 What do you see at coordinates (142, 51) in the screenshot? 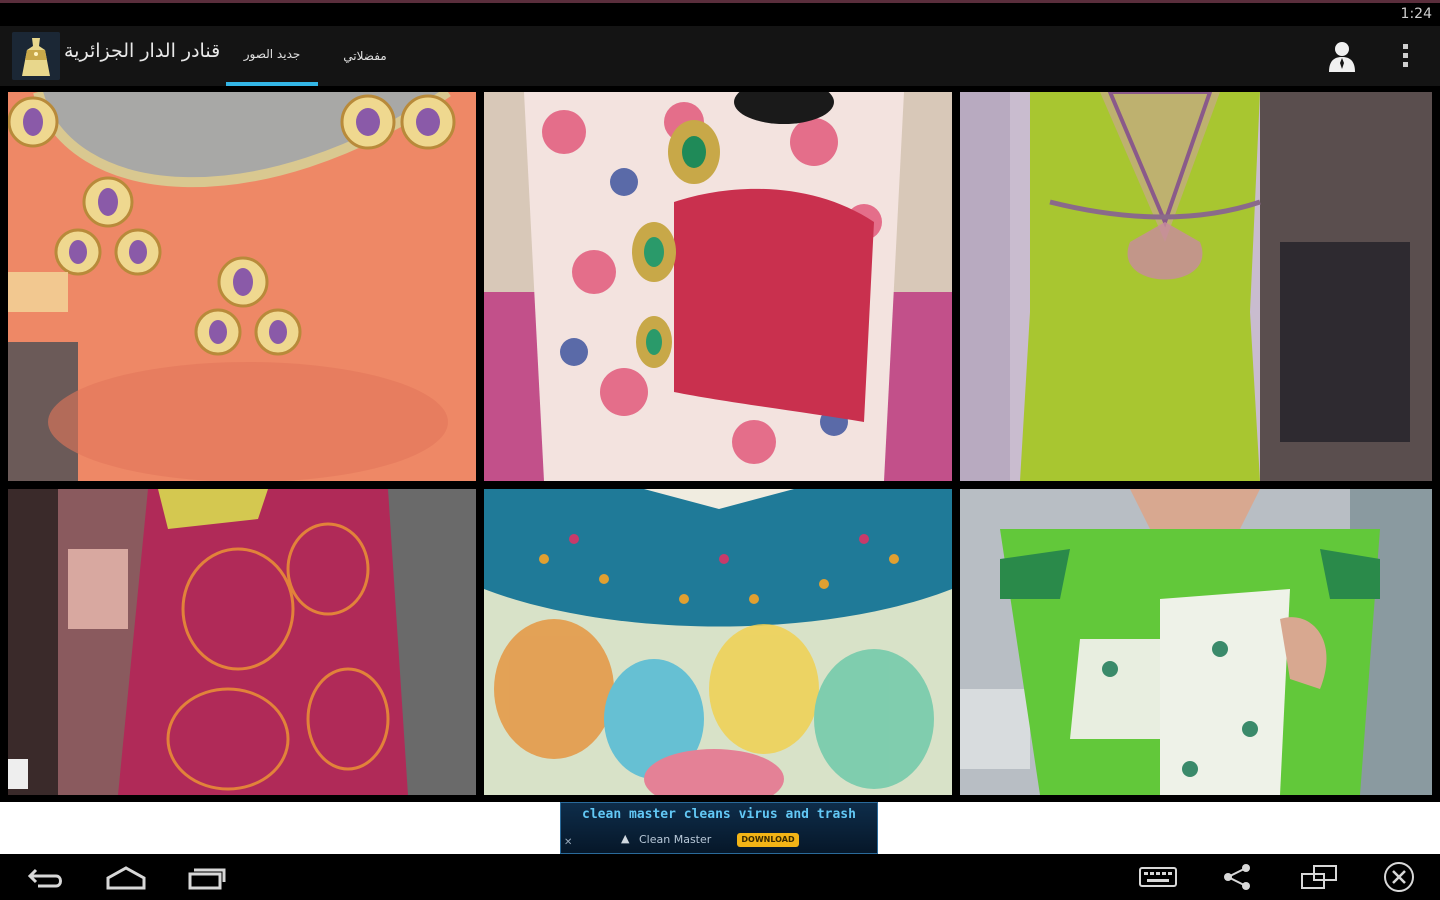
I see `app-title: قنادر الدار الجزائرية` at bounding box center [142, 51].